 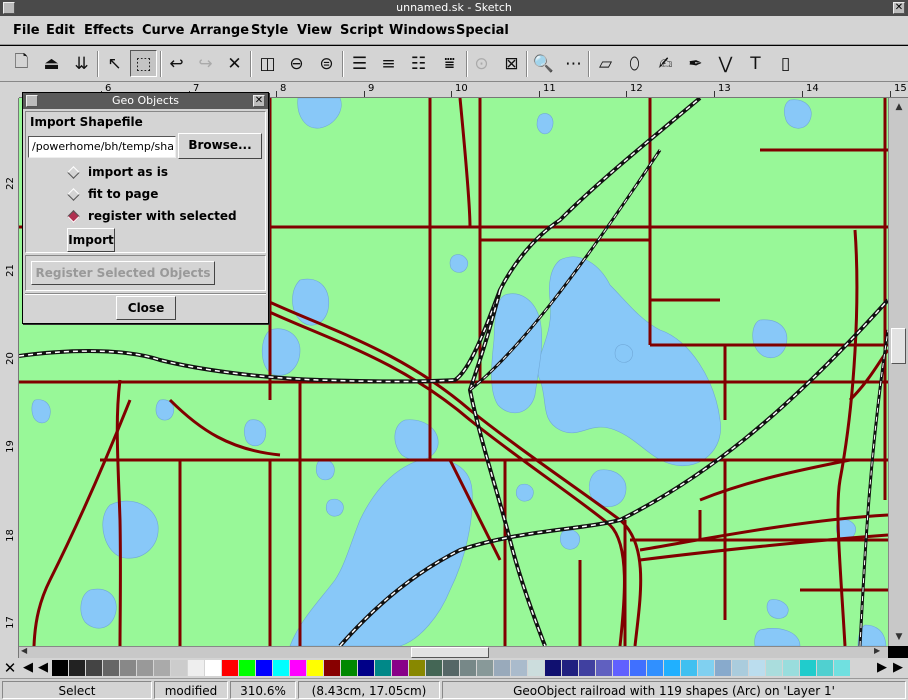 What do you see at coordinates (117, 172) in the screenshot?
I see `radio-import-as-is: import as is` at bounding box center [117, 172].